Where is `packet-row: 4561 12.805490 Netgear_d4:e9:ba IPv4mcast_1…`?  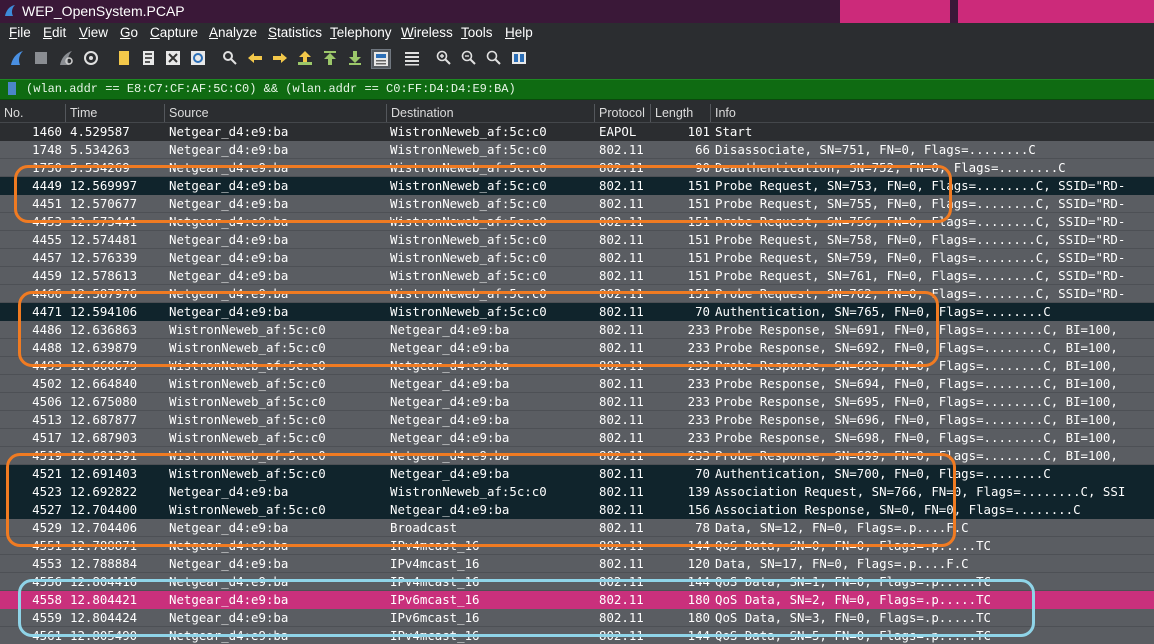 packet-row: 4561 12.805490 Netgear_d4:e9:ba IPv4mcast_1… is located at coordinates (577, 635).